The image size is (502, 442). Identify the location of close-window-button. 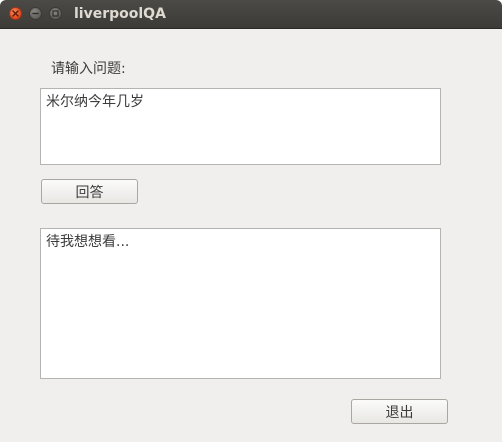
(15, 13).